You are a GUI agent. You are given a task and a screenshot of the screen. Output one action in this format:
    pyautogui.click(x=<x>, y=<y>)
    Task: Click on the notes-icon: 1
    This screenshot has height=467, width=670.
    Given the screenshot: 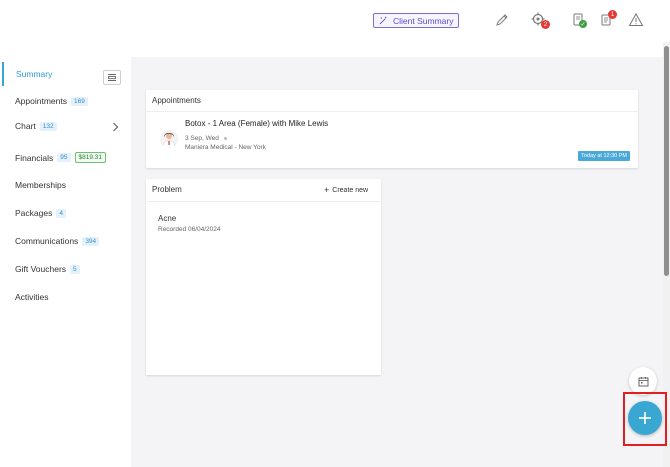 What is the action you would take?
    pyautogui.click(x=608, y=19)
    